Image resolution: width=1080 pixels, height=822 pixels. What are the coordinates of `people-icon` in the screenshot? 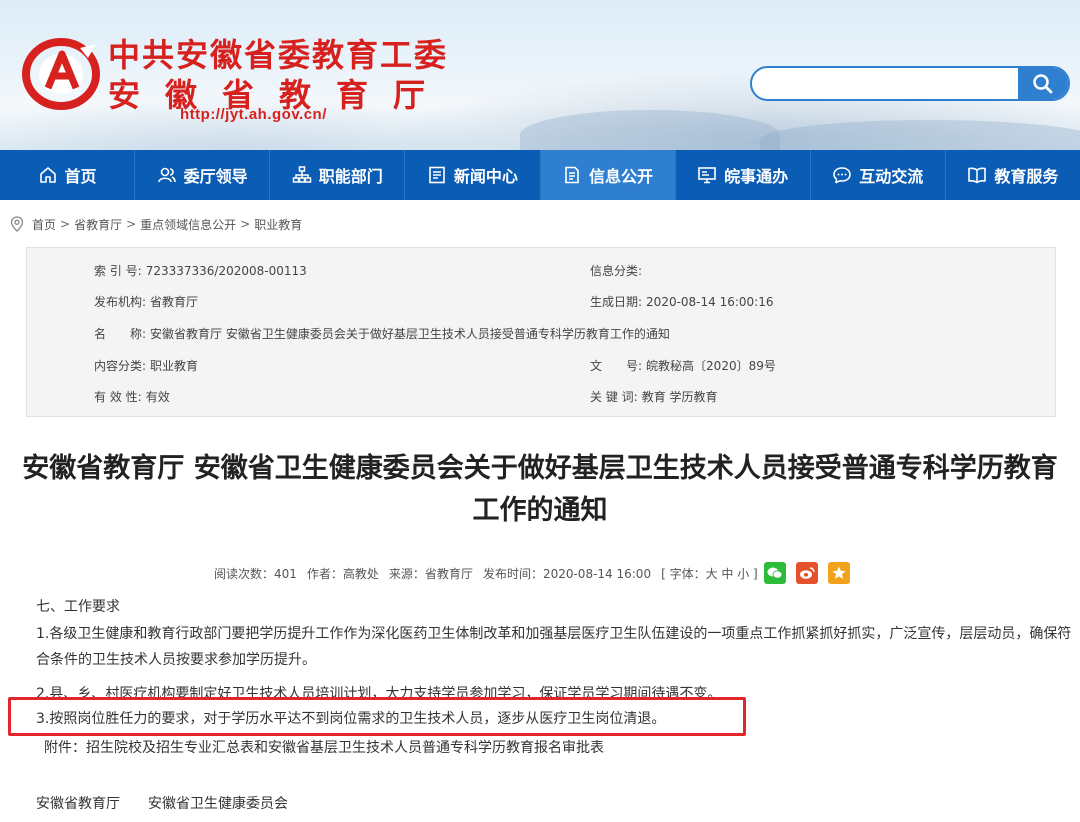 It's located at (166, 175).